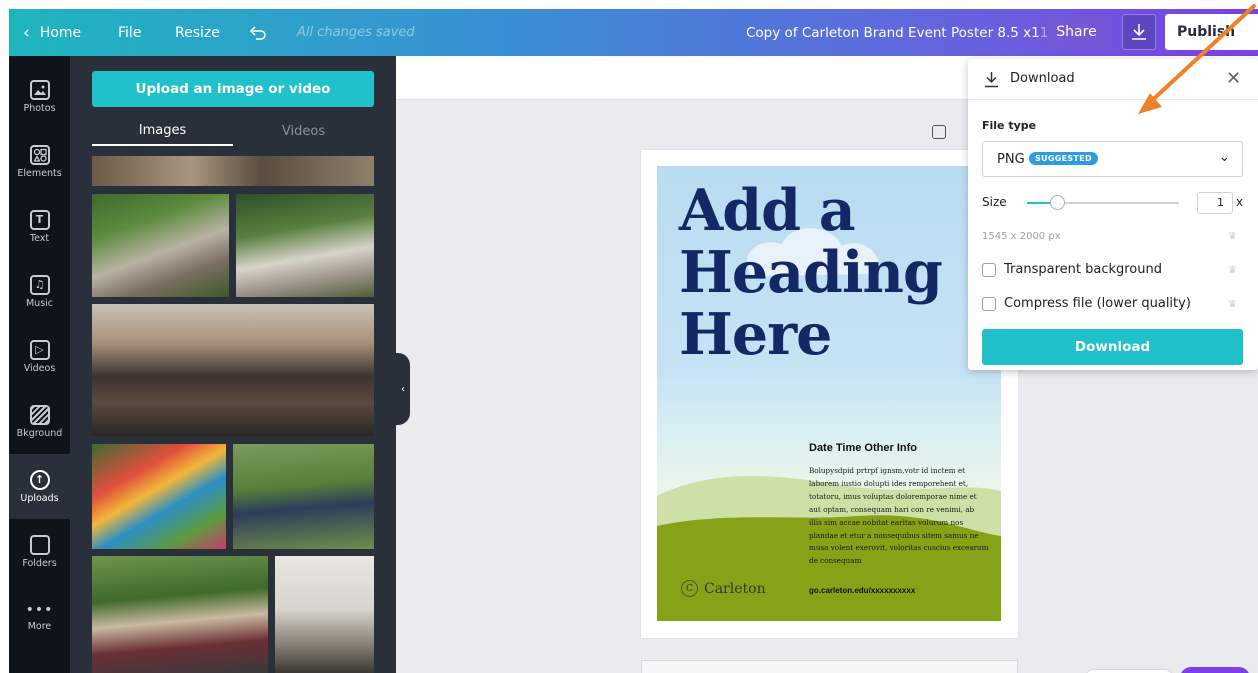 The image size is (1258, 673). What do you see at coordinates (1021, 236) in the screenshot?
I see `dimensions-text: 1545 x 2000 px` at bounding box center [1021, 236].